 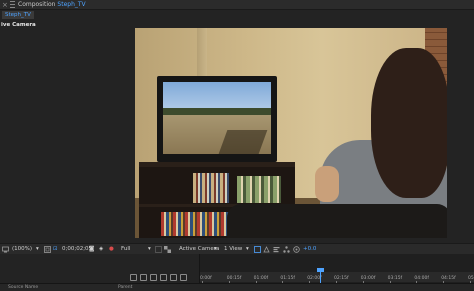 I want to click on person-arm, so click(x=327, y=184).